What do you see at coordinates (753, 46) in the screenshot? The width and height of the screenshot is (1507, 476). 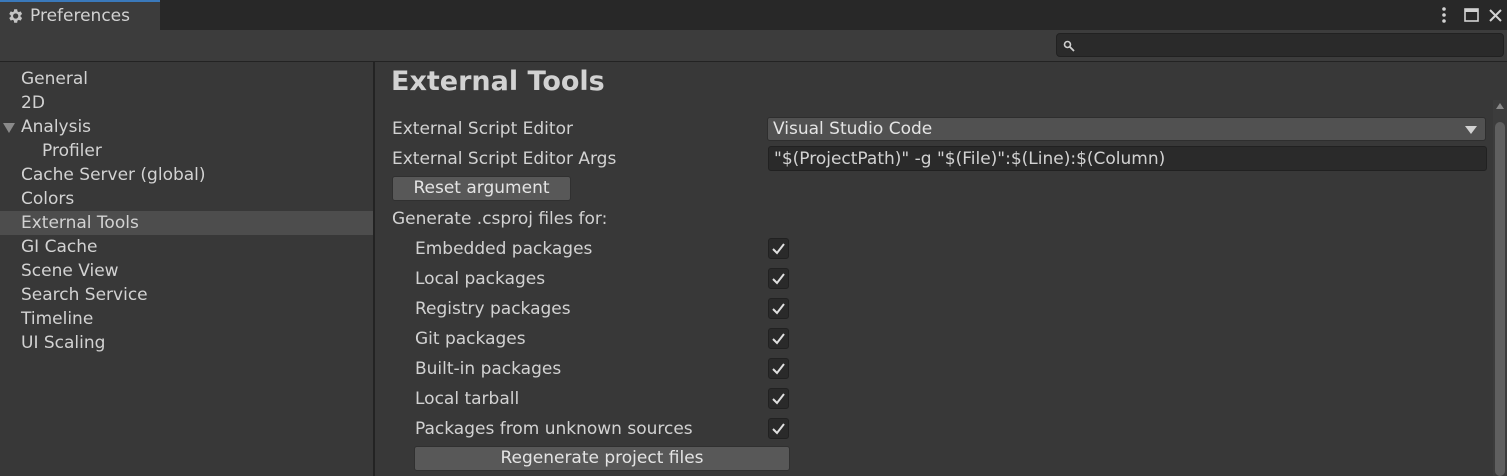 I see `toolbar` at bounding box center [753, 46].